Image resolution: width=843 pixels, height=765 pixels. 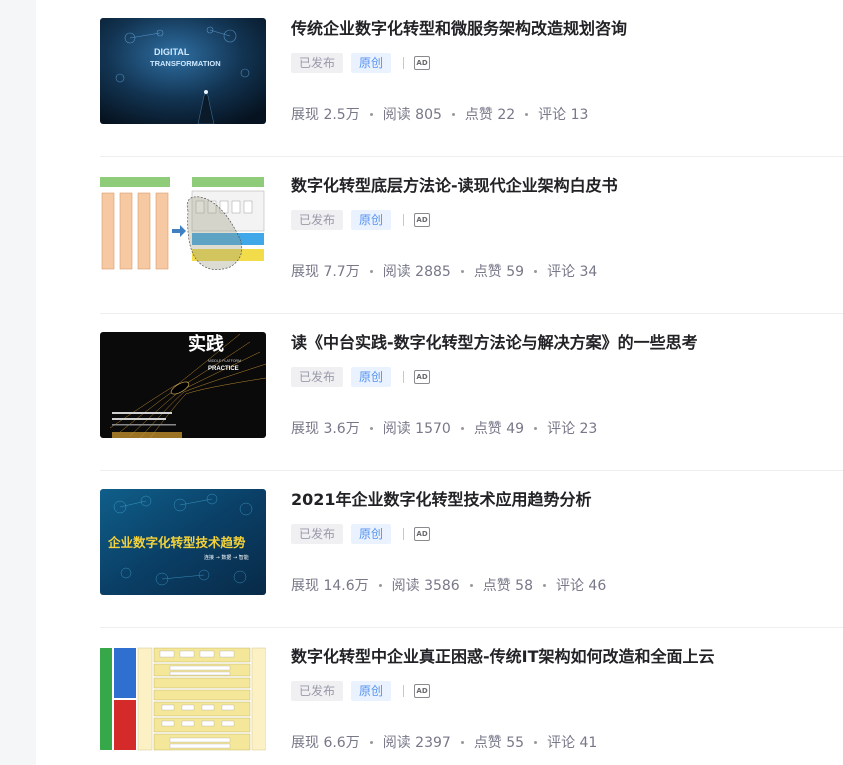 I want to click on thumb-text-trend-sub: 连接 → 数据 → 智能, so click(x=226, y=557).